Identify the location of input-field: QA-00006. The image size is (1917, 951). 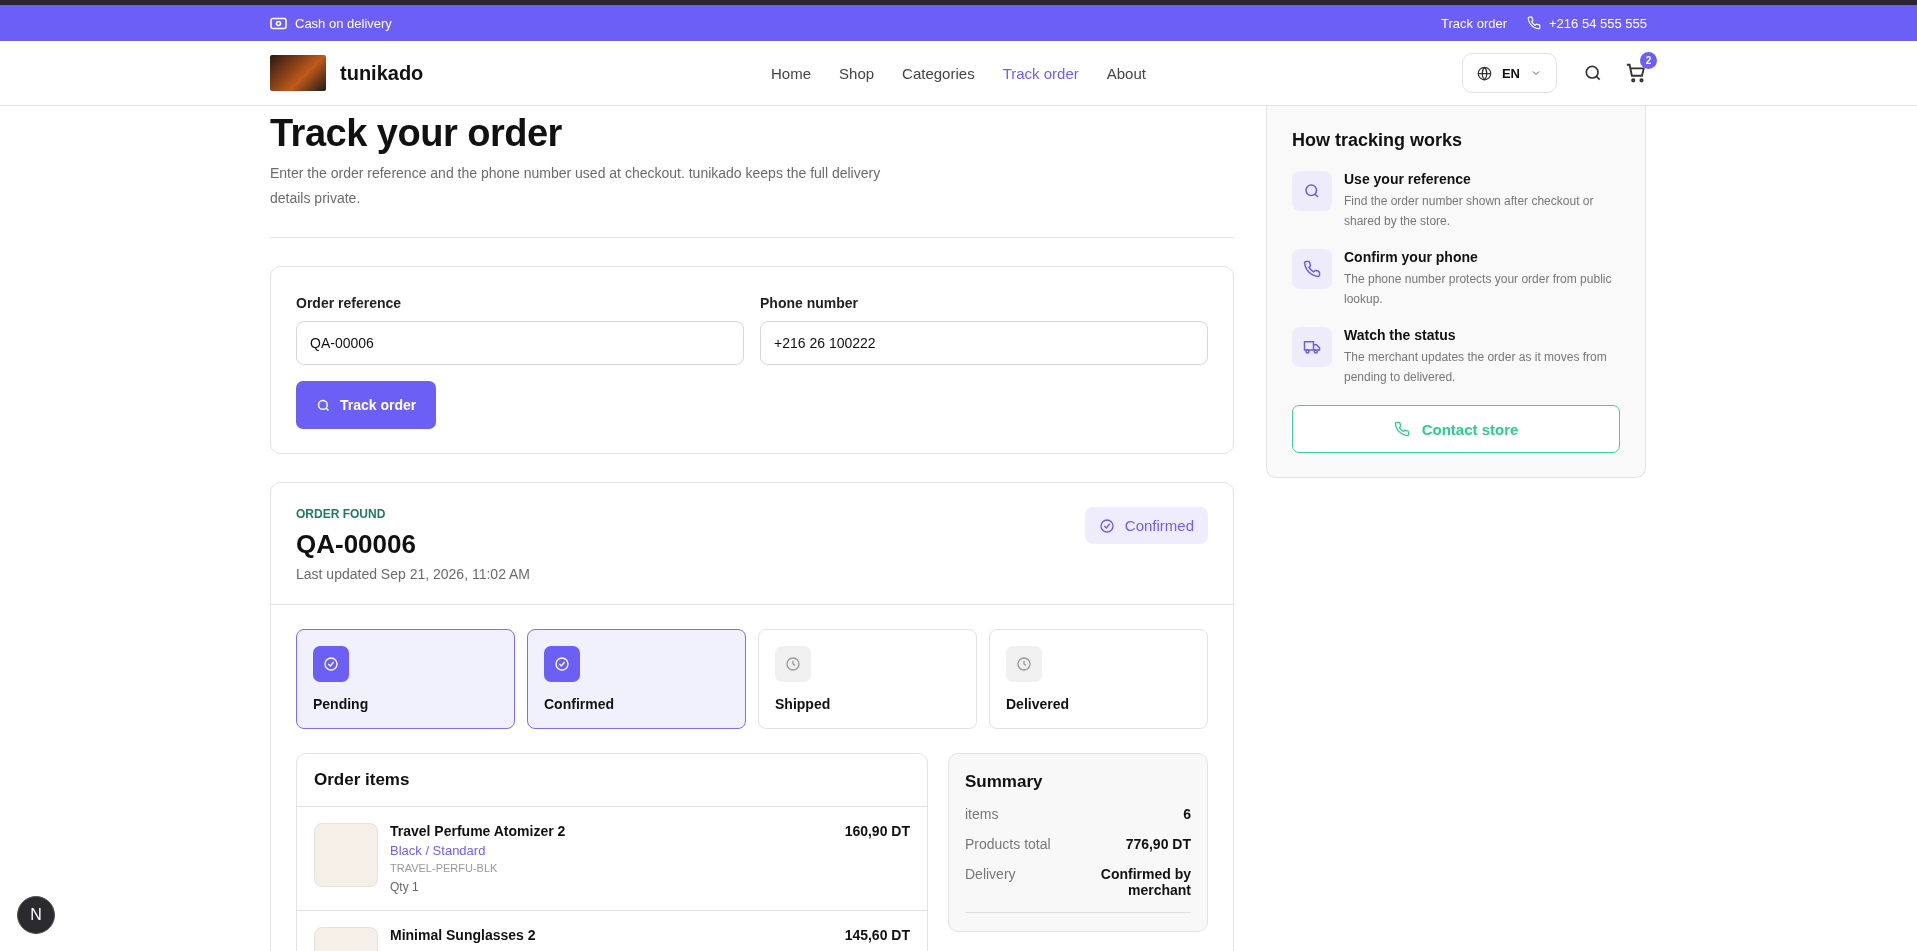
(520, 343).